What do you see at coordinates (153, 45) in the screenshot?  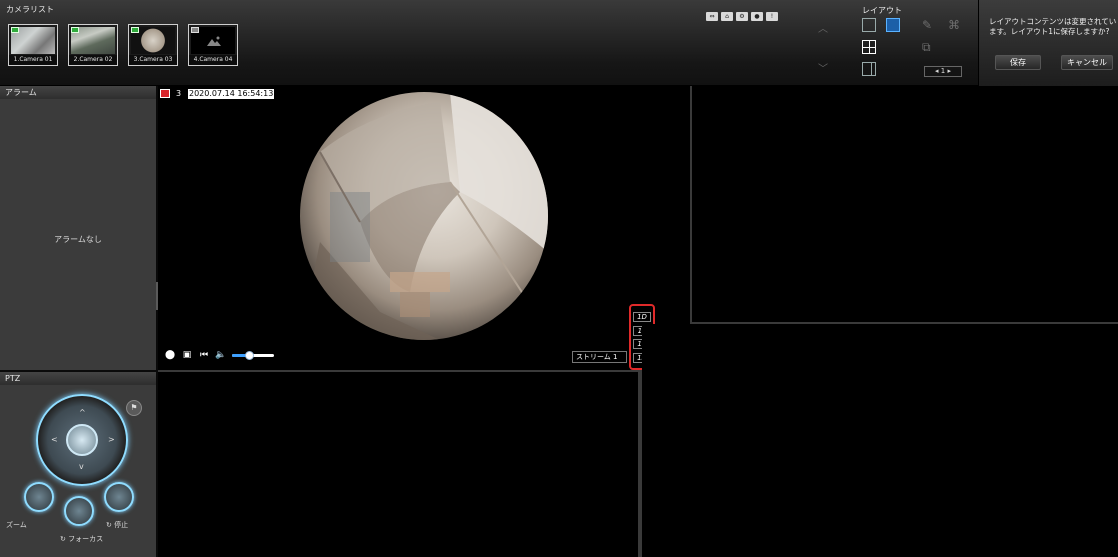 I see `camera-thumbnail-3: 3.Camera 03` at bounding box center [153, 45].